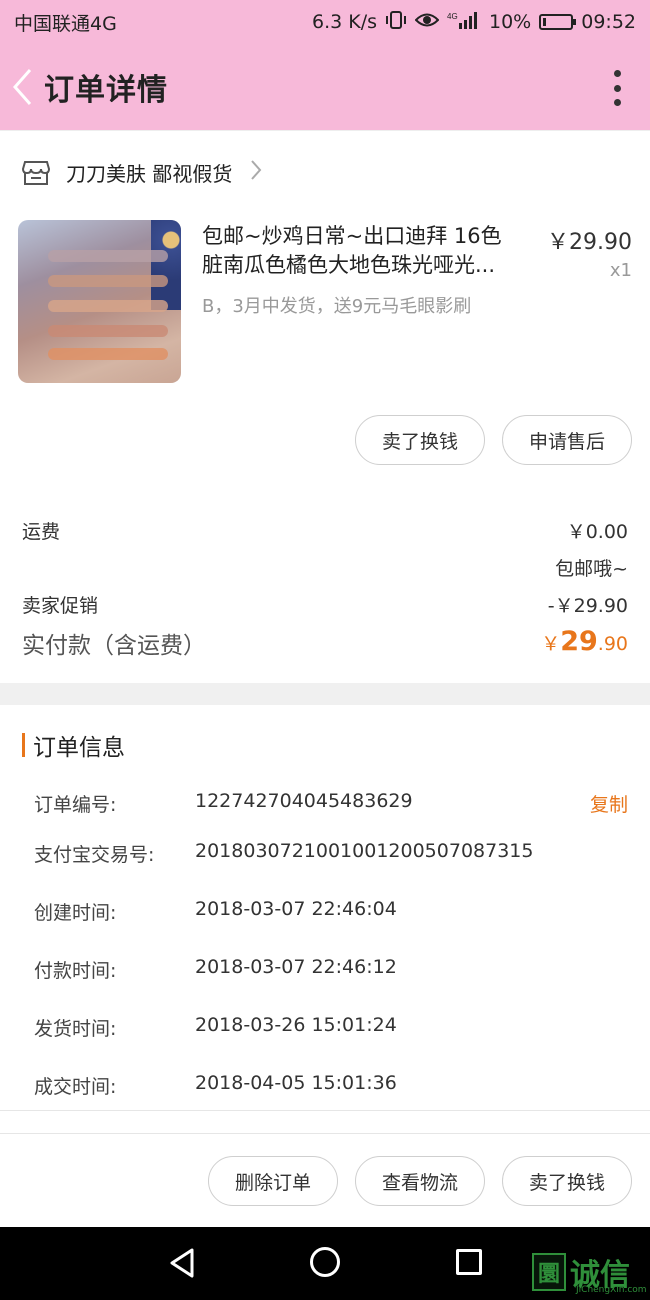 The width and height of the screenshot is (650, 1300). What do you see at coordinates (75, 971) in the screenshot?
I see `info-label: 付款时间:` at bounding box center [75, 971].